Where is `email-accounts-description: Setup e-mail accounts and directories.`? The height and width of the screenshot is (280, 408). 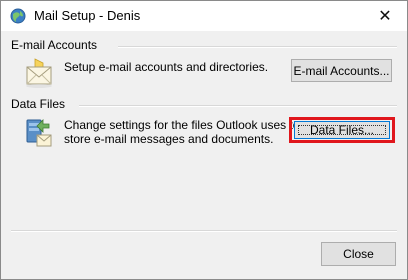 email-accounts-description: Setup e-mail accounts and directories. is located at coordinates (166, 67).